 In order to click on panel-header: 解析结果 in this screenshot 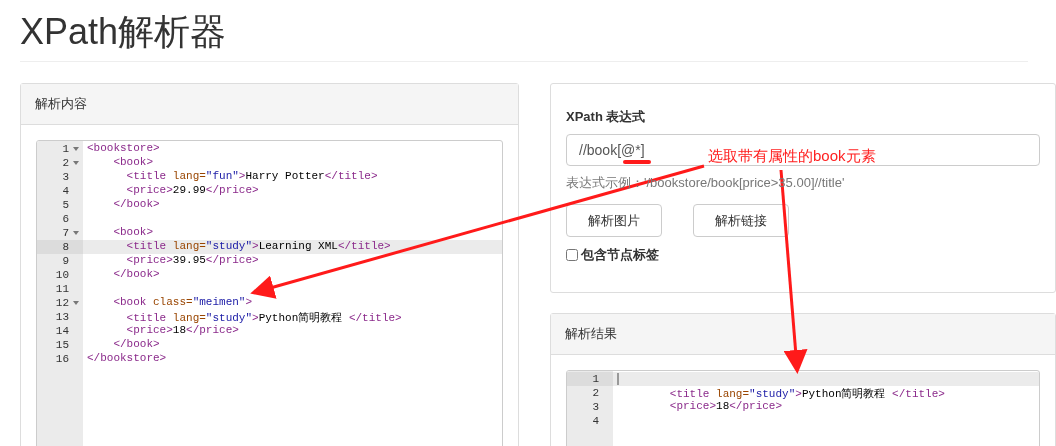, I will do `click(803, 334)`.